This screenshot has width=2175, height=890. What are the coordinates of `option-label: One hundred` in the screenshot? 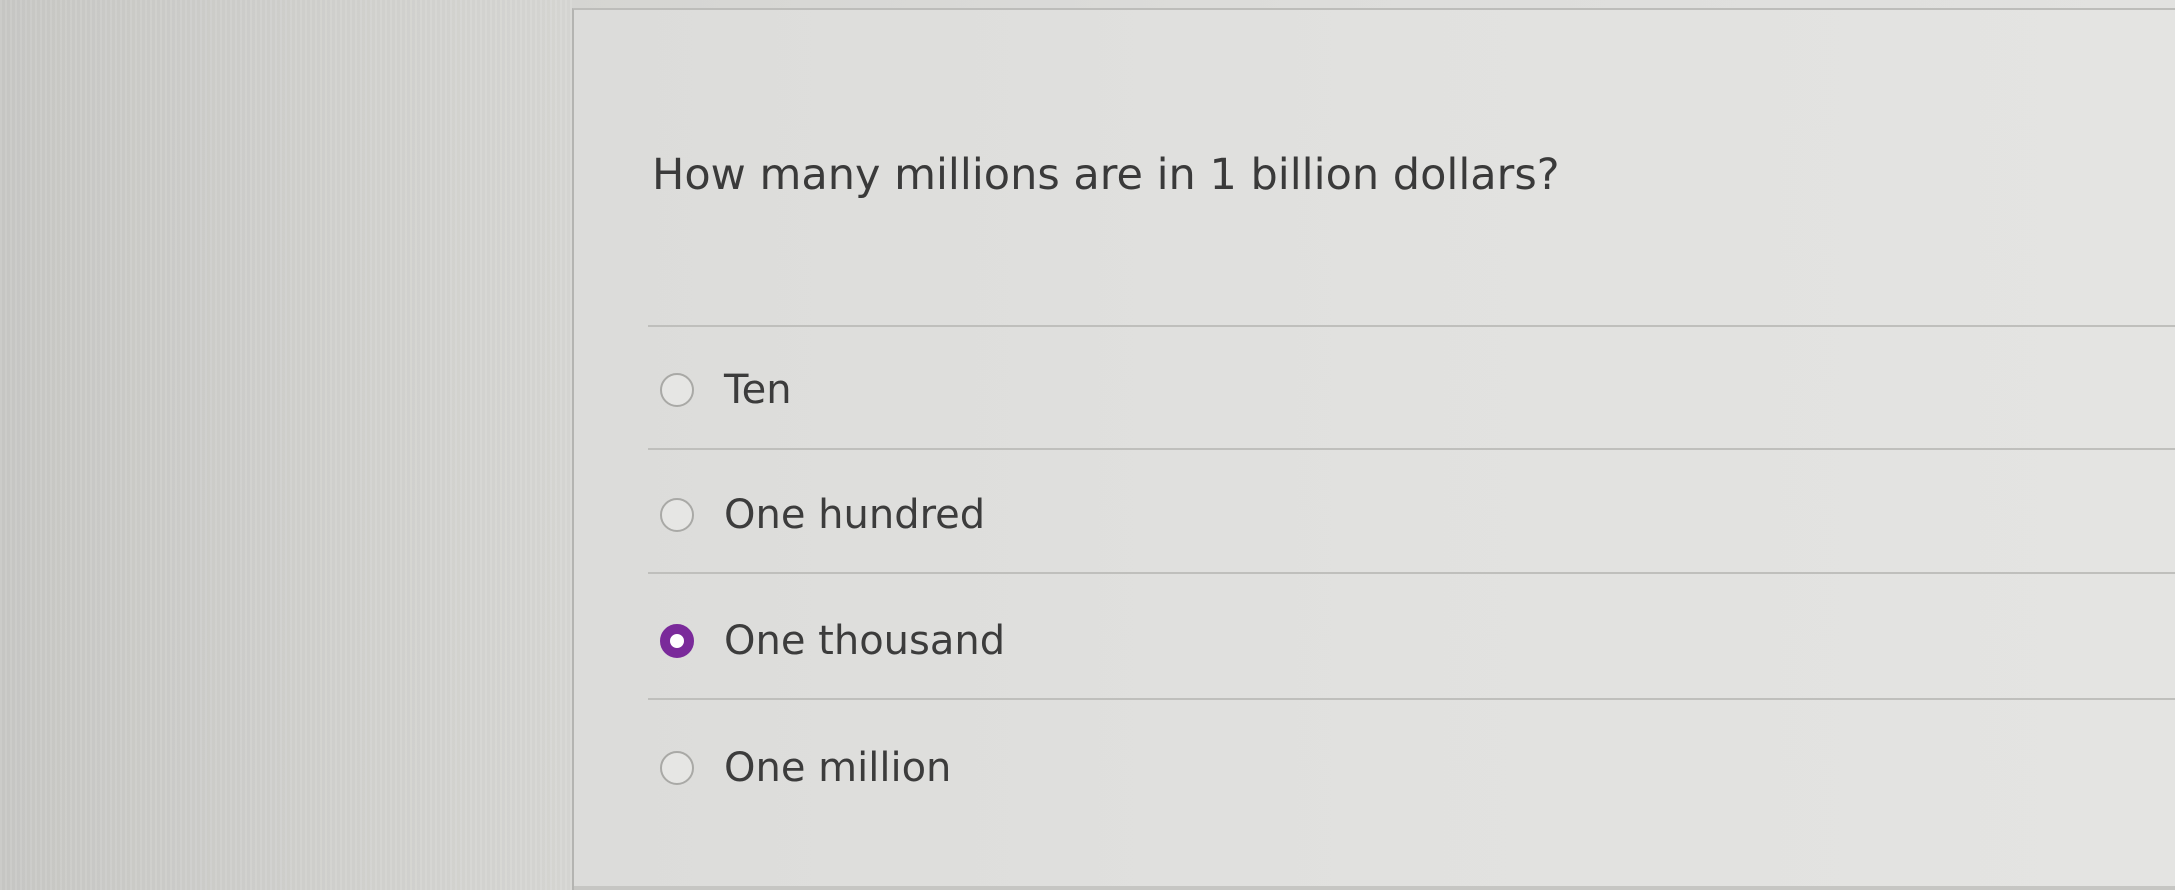 It's located at (855, 515).